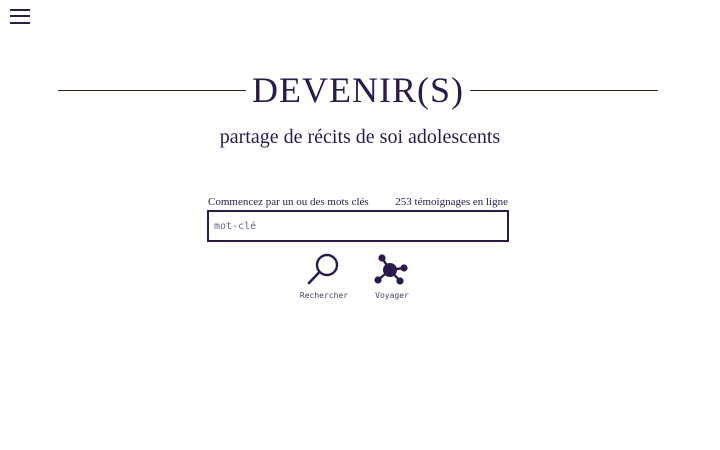  I want to click on search-button: Rechercher, so click(324, 276).